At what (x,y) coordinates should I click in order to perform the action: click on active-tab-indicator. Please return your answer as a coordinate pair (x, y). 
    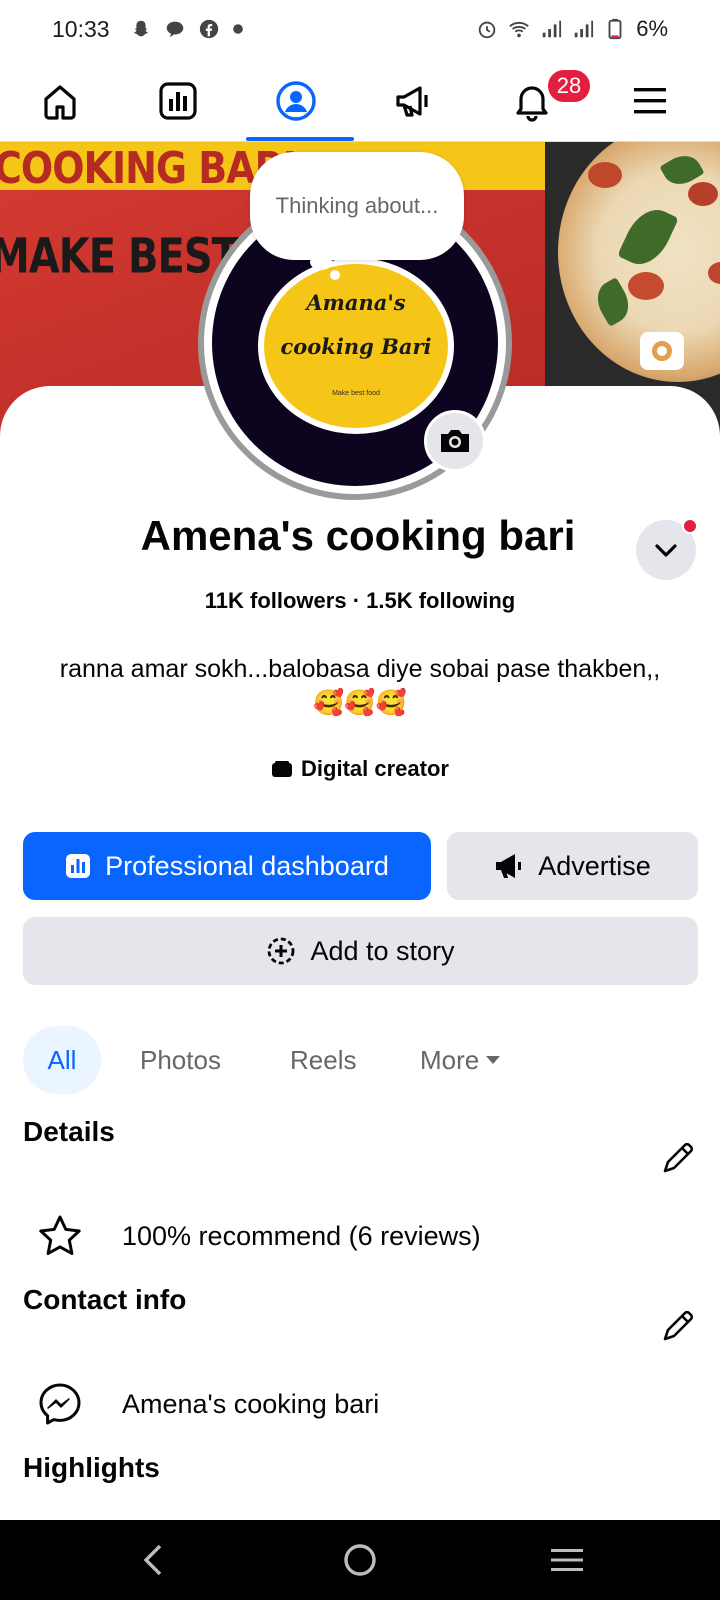
    Looking at the image, I should click on (300, 139).